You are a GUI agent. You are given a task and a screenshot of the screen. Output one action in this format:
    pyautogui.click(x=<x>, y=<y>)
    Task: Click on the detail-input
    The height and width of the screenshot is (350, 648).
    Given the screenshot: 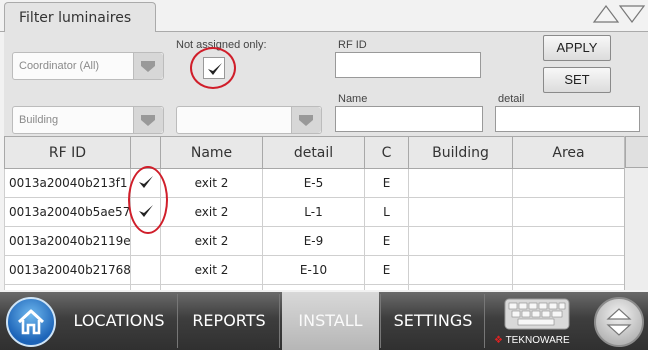 What is the action you would take?
    pyautogui.click(x=567, y=119)
    